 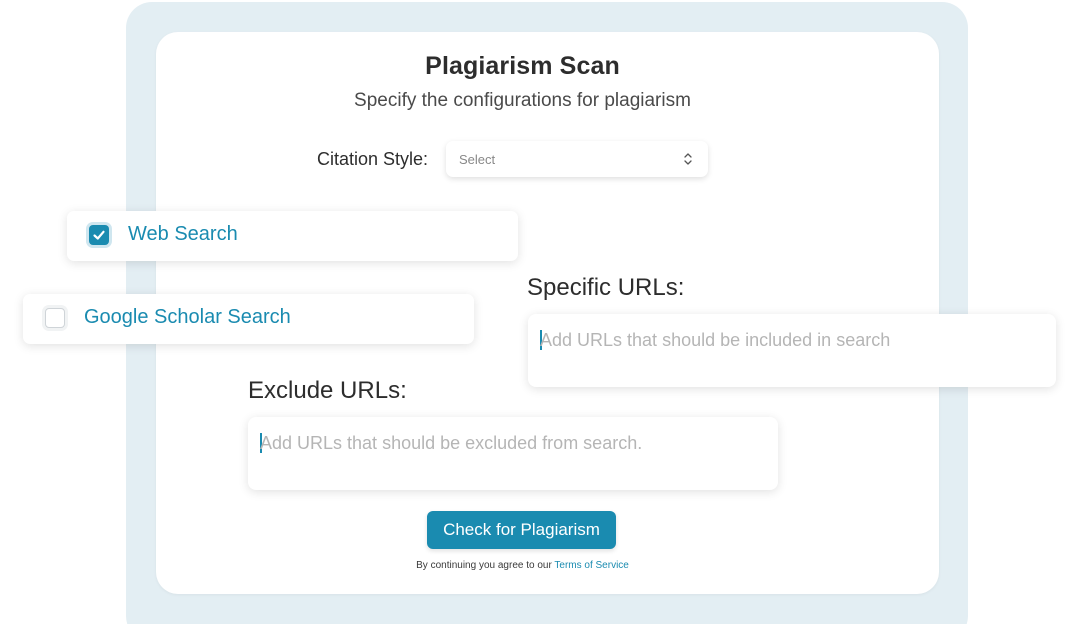 I want to click on citation-style-select: Select, so click(x=577, y=159).